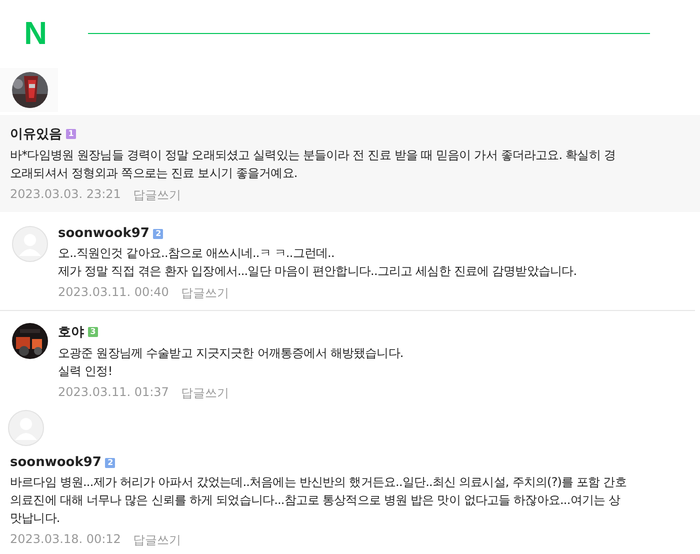  What do you see at coordinates (313, 164) in the screenshot?
I see `comment-text: 바*다임병원 원장님들 경력이 정말 오래되셨고 실력있는 분들이라 전 진료 받을 때 믿음이 가서 좋더라고요. 확실히 경 오래되셔서 정형외과 쪽으로는 진료 보시기 좋을거예요.` at bounding box center [313, 164].